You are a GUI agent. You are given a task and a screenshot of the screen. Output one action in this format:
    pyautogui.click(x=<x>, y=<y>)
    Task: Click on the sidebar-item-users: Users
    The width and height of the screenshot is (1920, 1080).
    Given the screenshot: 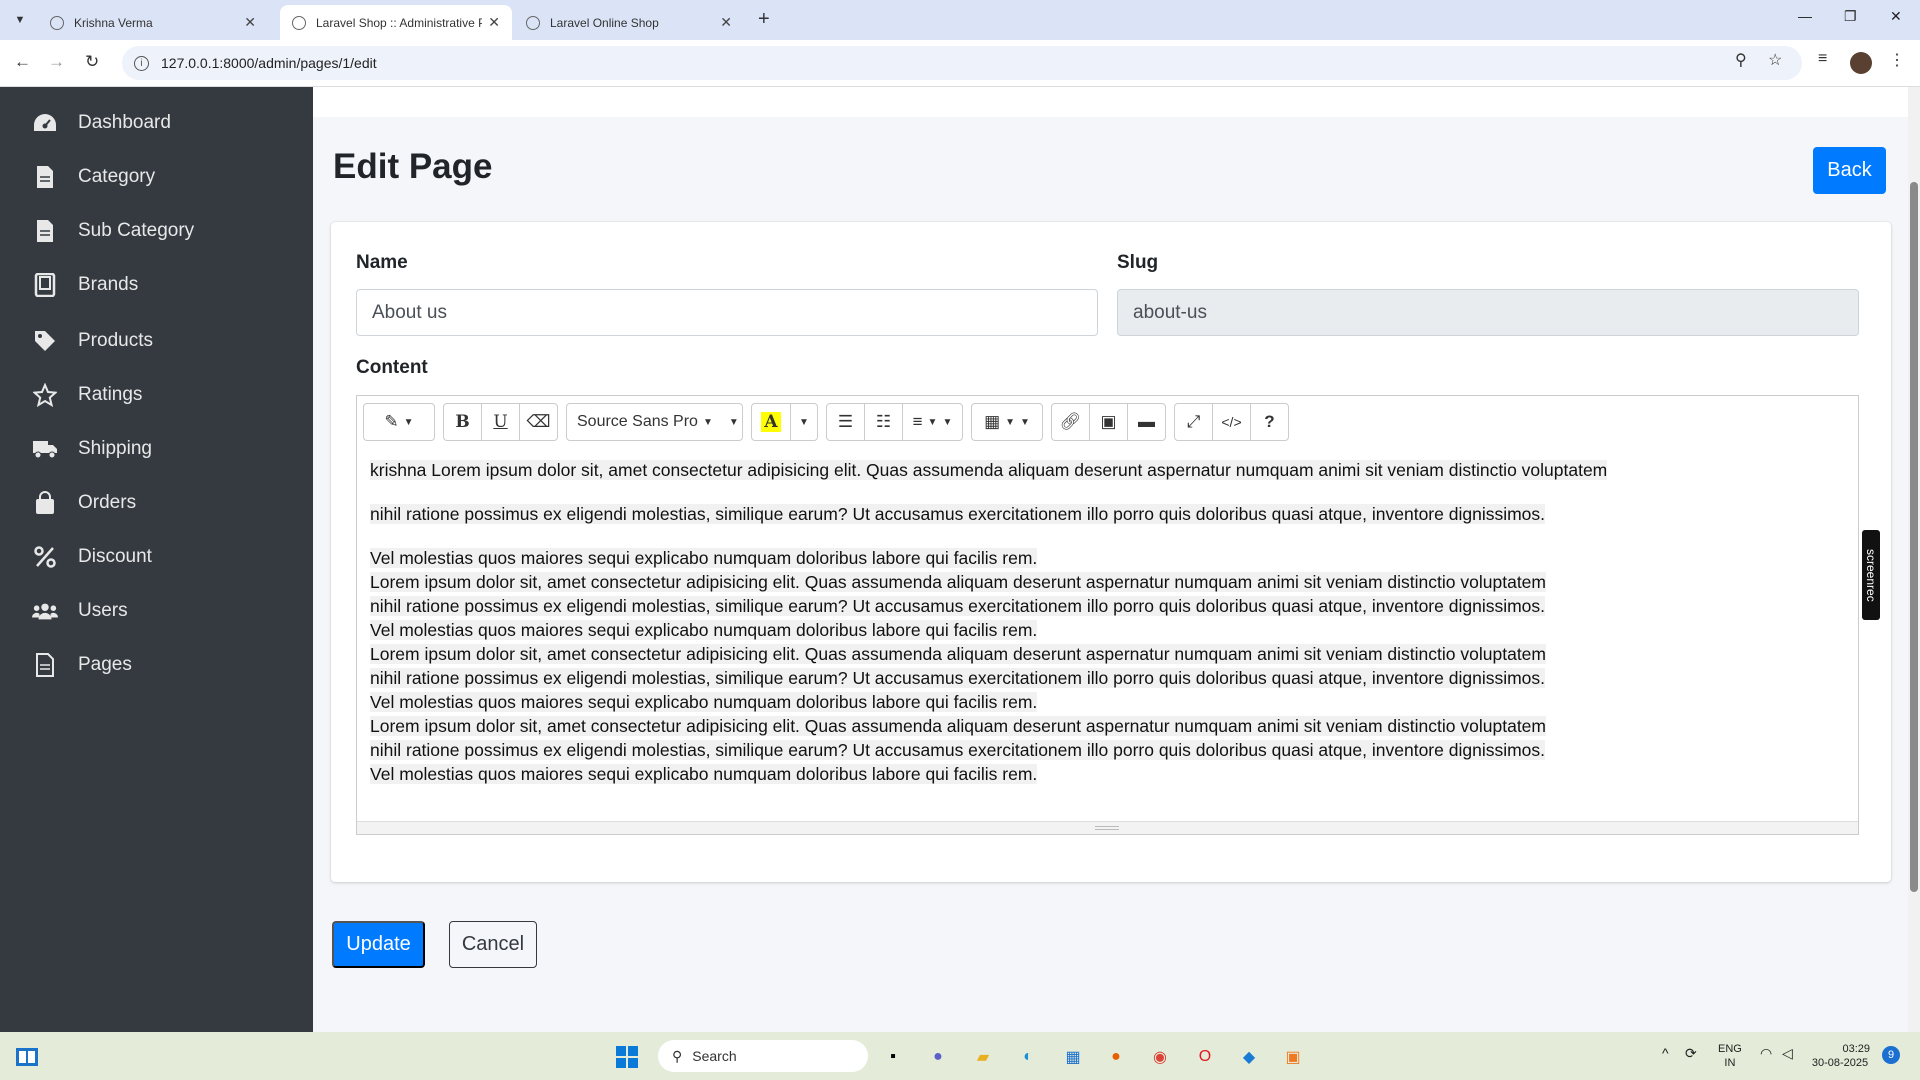 What is the action you would take?
    pyautogui.click(x=80, y=611)
    